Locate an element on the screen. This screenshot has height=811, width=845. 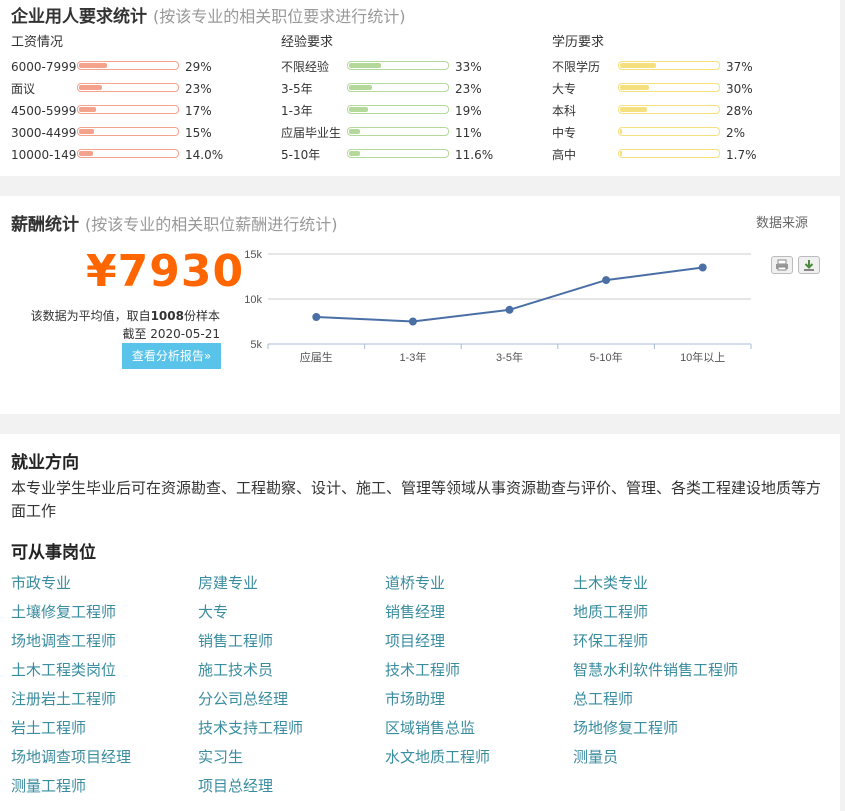
salary-row-label: 6000-7999 is located at coordinates (44, 67).